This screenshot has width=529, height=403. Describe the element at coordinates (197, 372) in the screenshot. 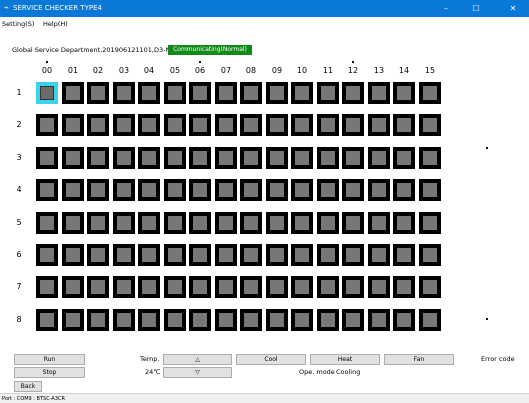

I see `temp-down-button: ▽` at that location.